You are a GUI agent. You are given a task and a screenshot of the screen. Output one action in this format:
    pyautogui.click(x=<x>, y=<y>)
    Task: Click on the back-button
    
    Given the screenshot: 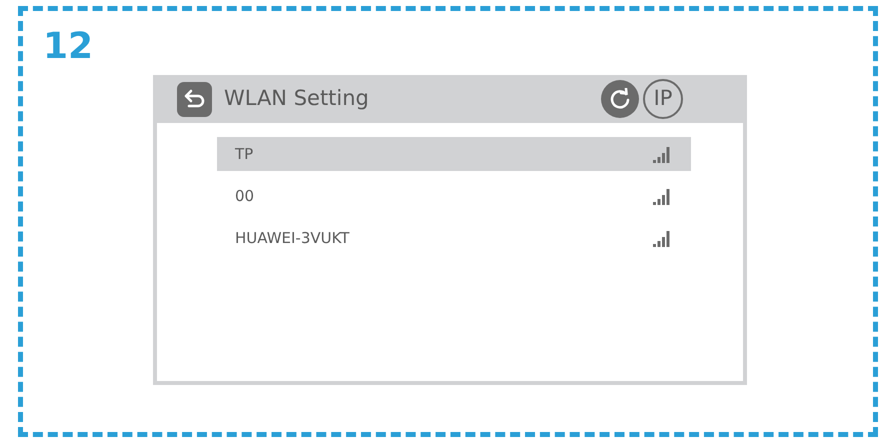 What is the action you would take?
    pyautogui.click(x=194, y=99)
    